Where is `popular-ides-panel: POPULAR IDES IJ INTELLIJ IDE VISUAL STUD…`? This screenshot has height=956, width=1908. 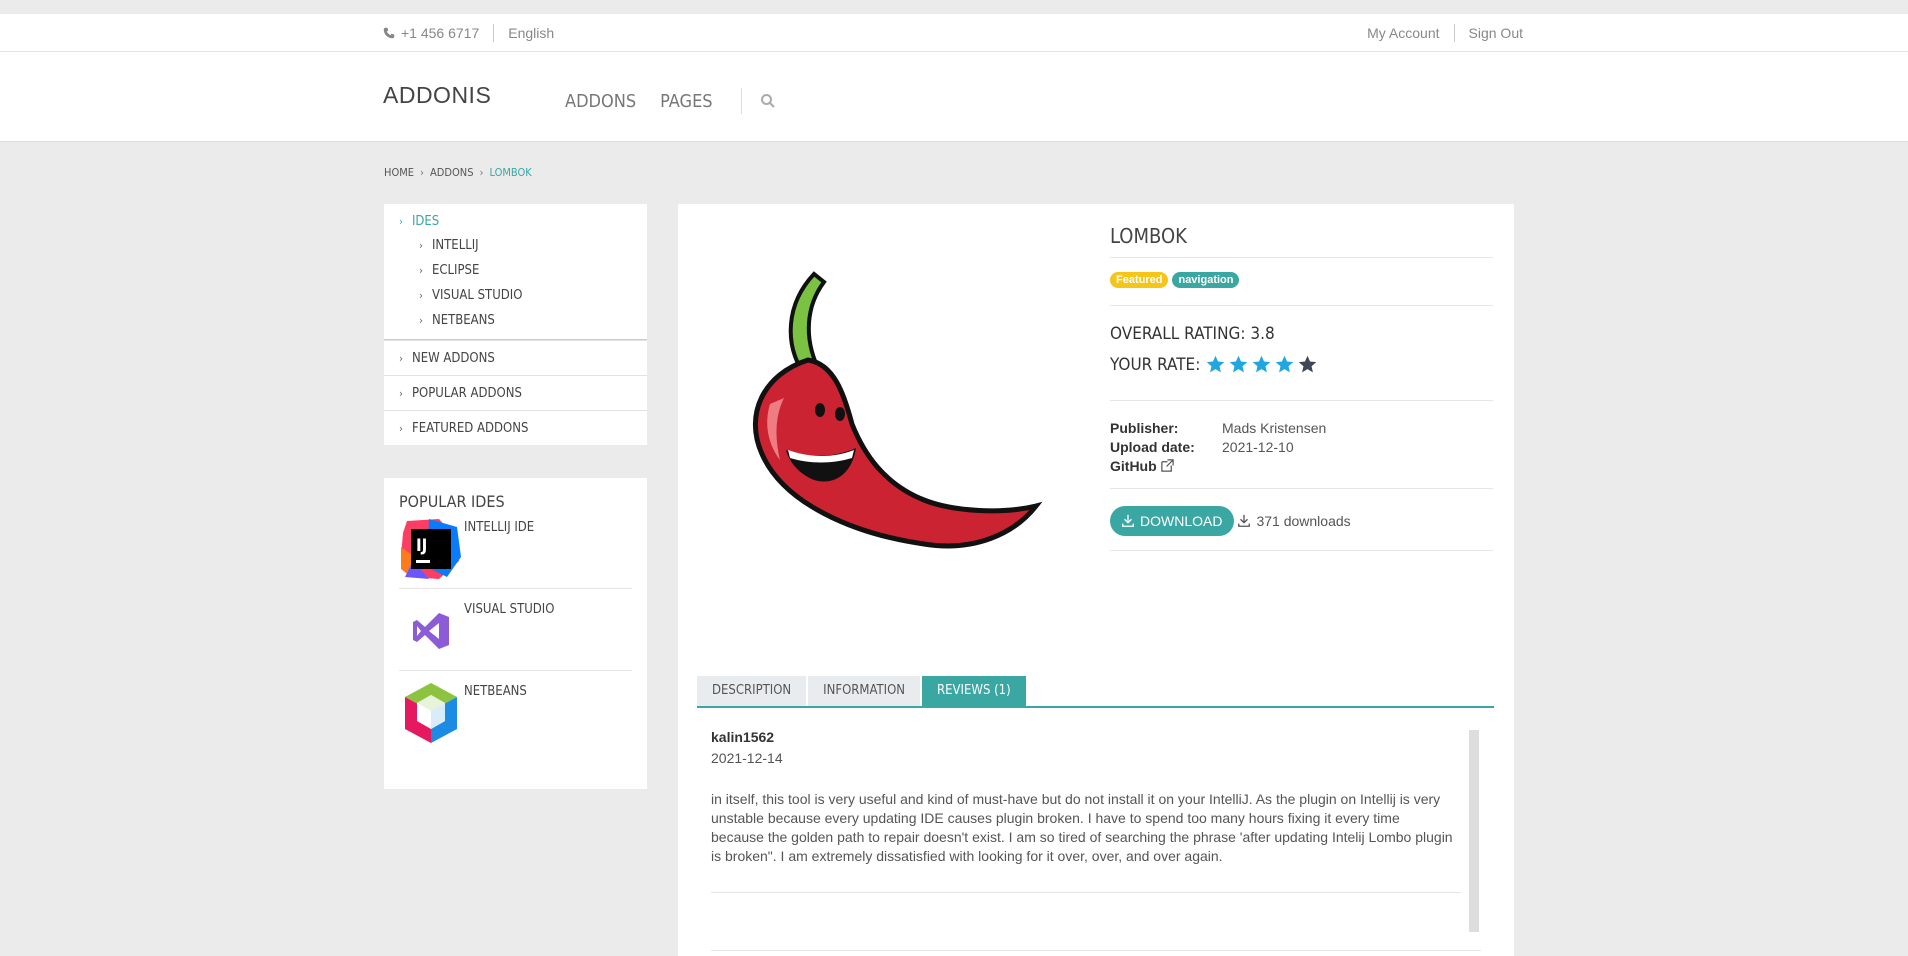
popular-ides-panel: POPULAR IDES IJ INTELLIJ IDE VISUAL STUD… is located at coordinates (515, 633).